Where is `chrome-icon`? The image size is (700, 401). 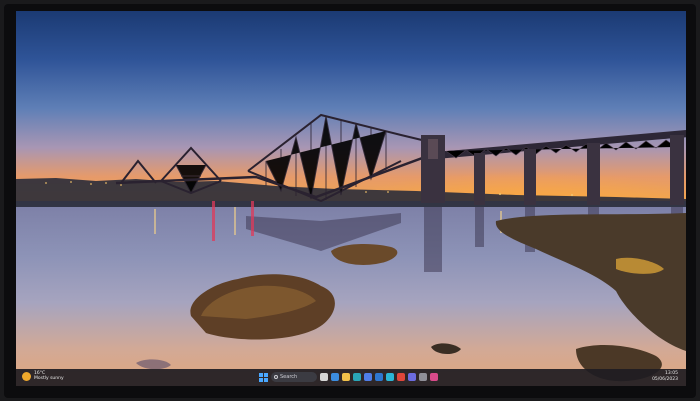 chrome-icon is located at coordinates (401, 377).